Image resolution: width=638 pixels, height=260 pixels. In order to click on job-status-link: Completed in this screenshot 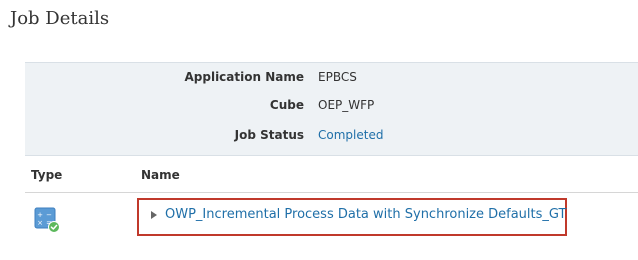, I will do `click(350, 135)`.